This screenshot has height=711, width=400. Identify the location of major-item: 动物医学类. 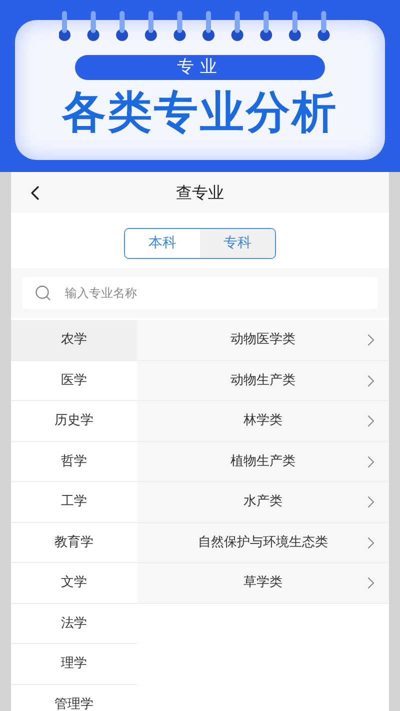
(263, 340).